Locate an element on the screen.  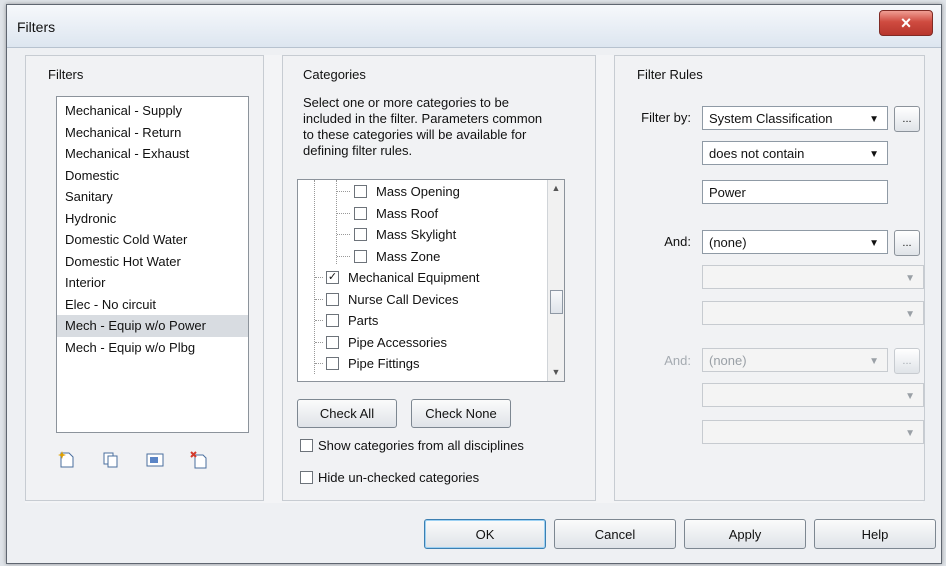
category-row: Nurse Call Devices is located at coordinates (387, 300).